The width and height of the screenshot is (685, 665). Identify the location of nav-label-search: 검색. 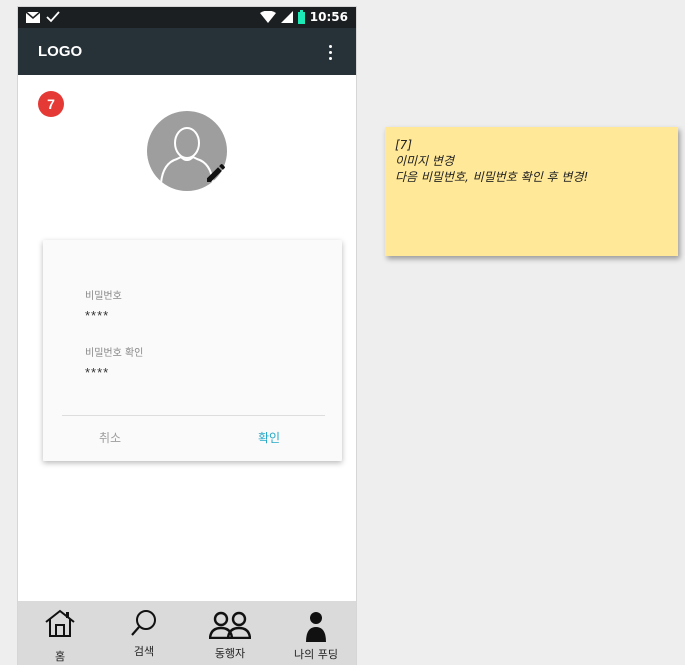
(144, 651).